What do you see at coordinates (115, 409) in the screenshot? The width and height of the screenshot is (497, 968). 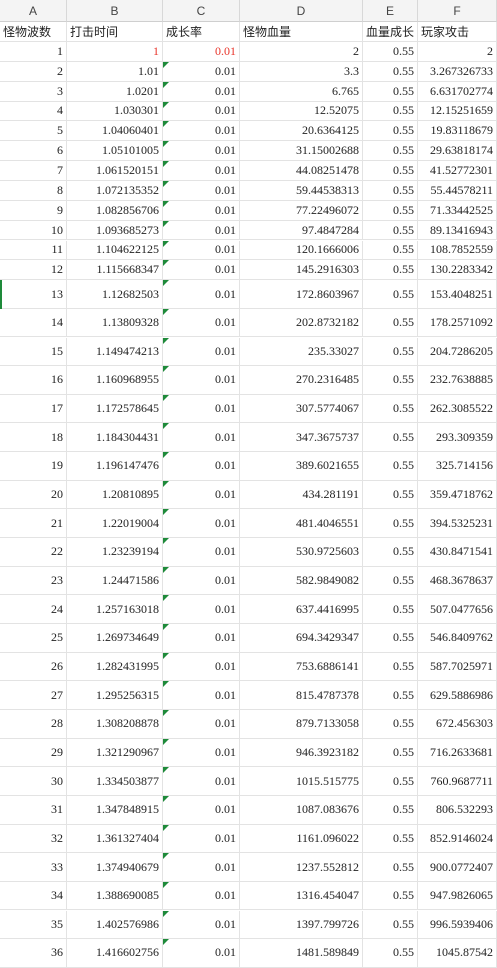 I see `cell-hit-time: 1.172578645` at bounding box center [115, 409].